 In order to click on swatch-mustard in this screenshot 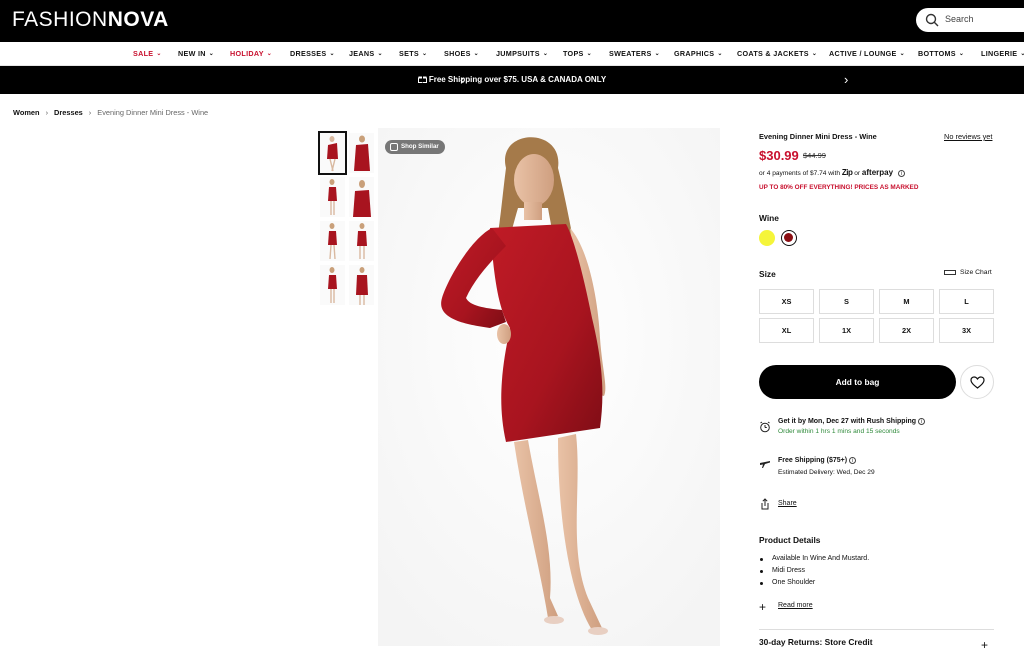, I will do `click(767, 238)`.